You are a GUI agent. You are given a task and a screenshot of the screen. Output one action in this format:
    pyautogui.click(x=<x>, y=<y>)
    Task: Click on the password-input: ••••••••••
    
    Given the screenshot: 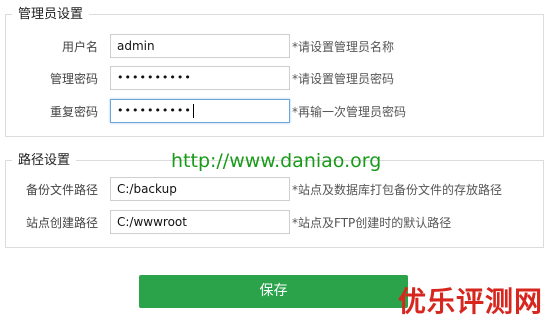 What is the action you would take?
    pyautogui.click(x=200, y=78)
    